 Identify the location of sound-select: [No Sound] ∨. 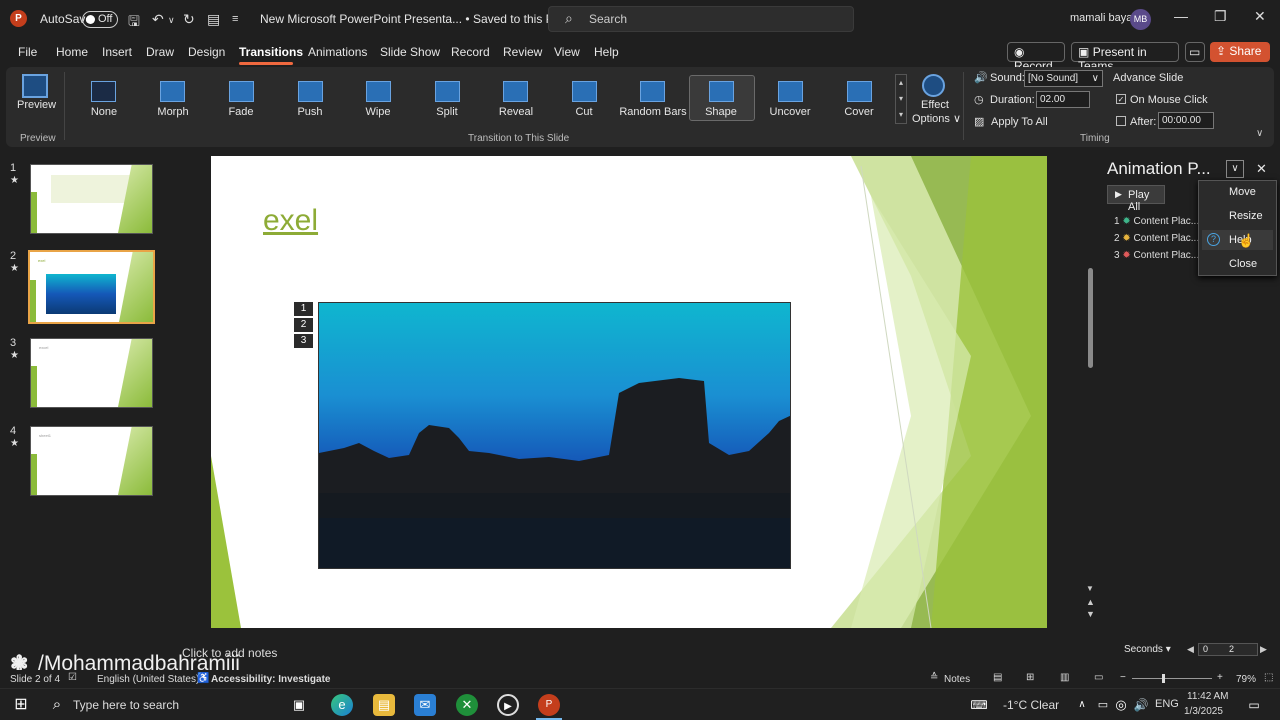
(1063, 78).